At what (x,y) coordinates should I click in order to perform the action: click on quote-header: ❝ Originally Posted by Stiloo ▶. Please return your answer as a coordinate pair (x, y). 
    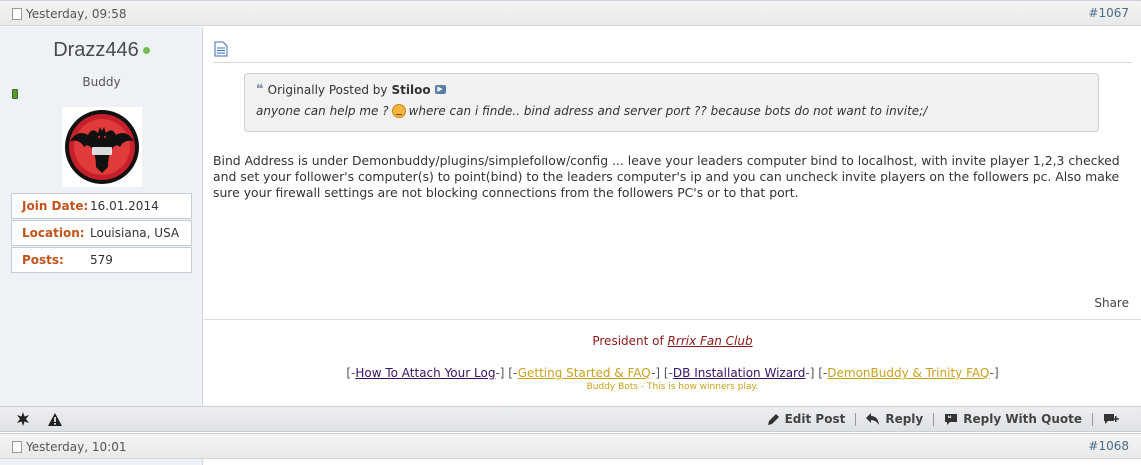
    Looking at the image, I should click on (351, 89).